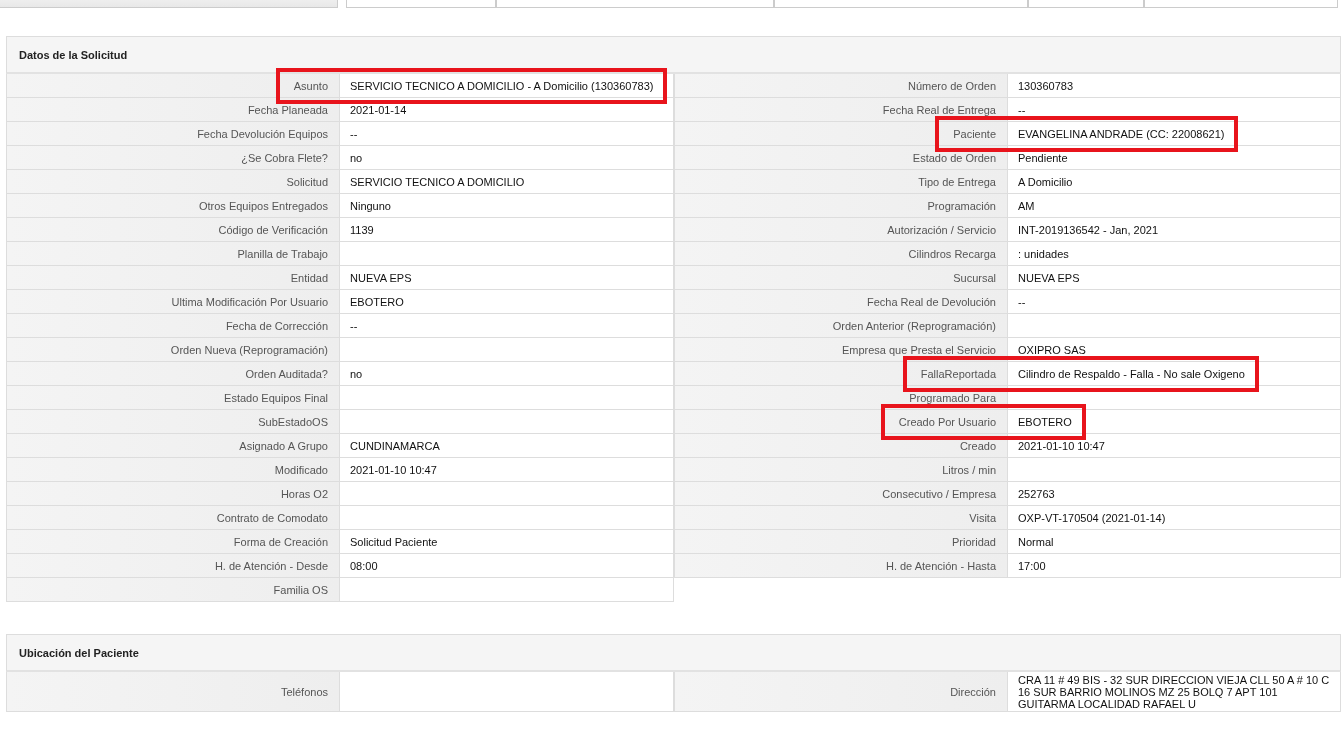  I want to click on field-label: Planilla de Trabajo, so click(173, 254).